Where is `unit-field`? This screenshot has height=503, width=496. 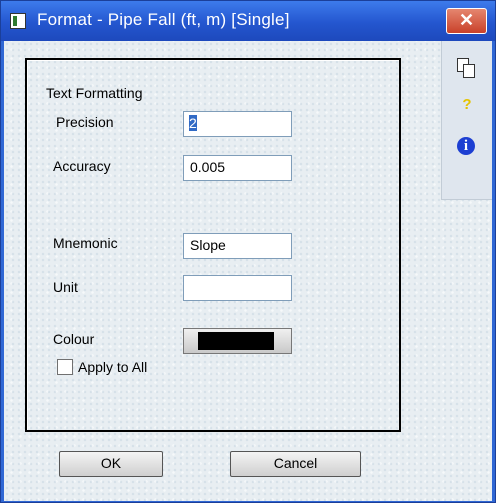
unit-field is located at coordinates (237, 288).